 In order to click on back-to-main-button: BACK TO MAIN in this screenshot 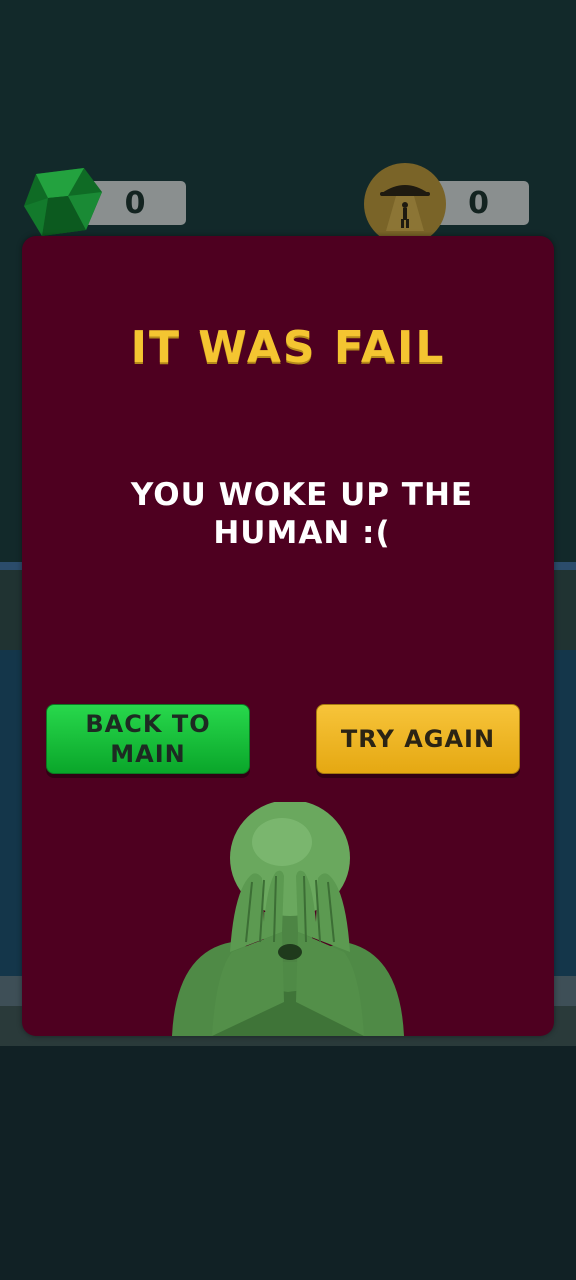, I will do `click(148, 739)`.